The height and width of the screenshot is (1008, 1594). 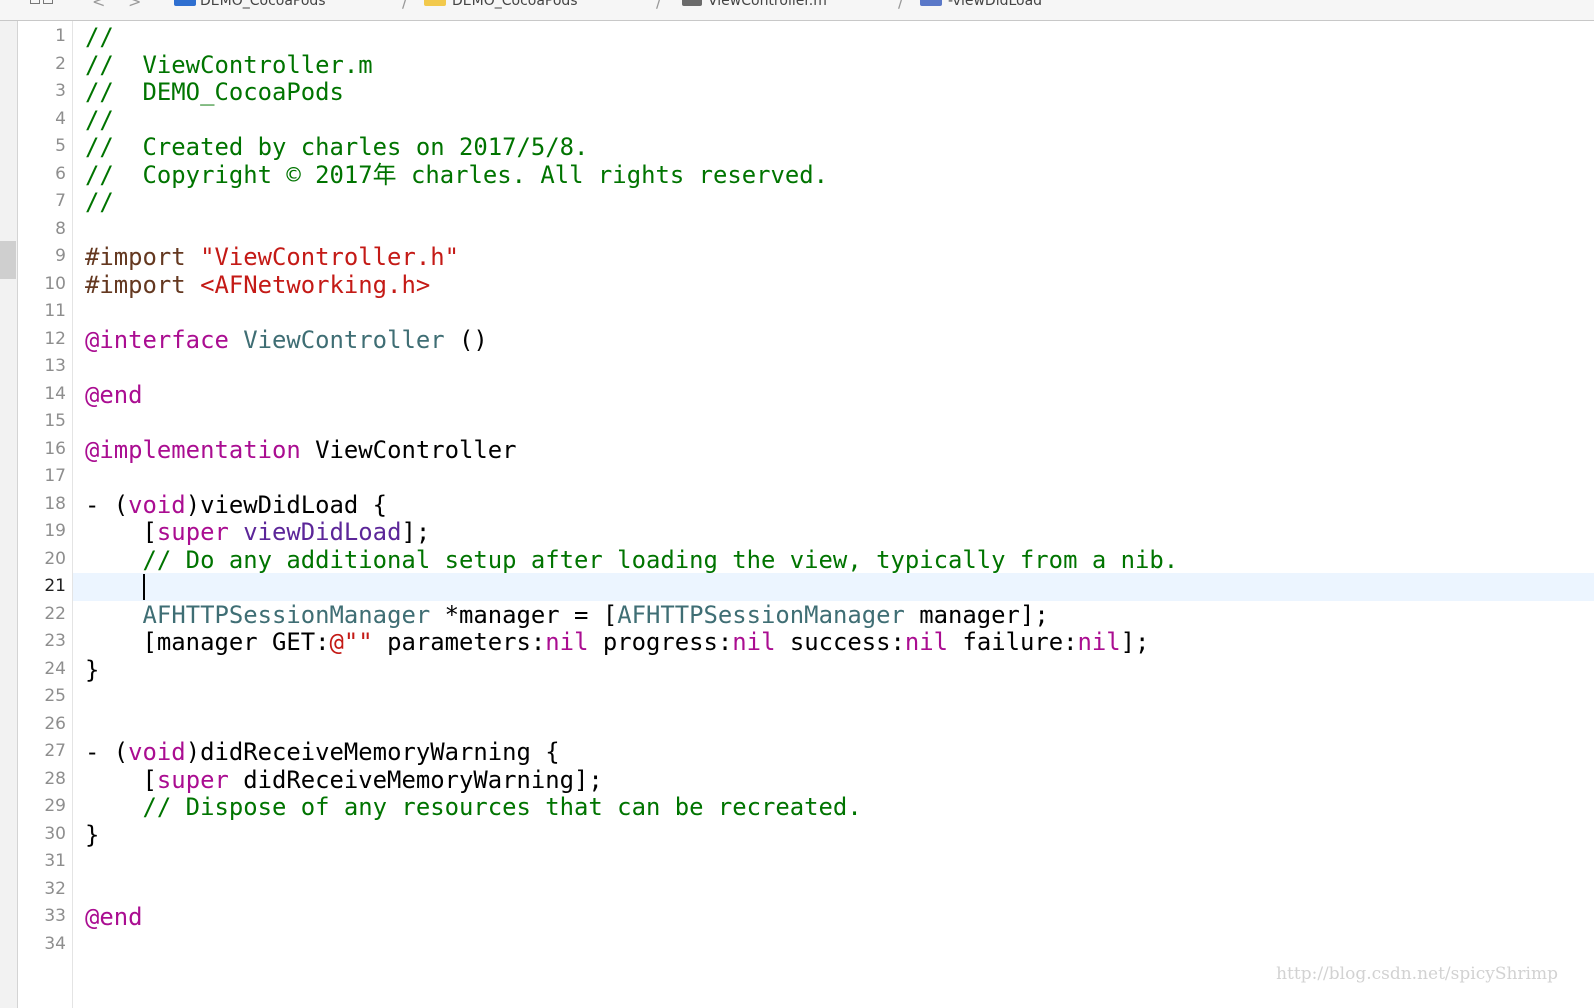 I want to click on text-cursor, so click(x=144, y=587).